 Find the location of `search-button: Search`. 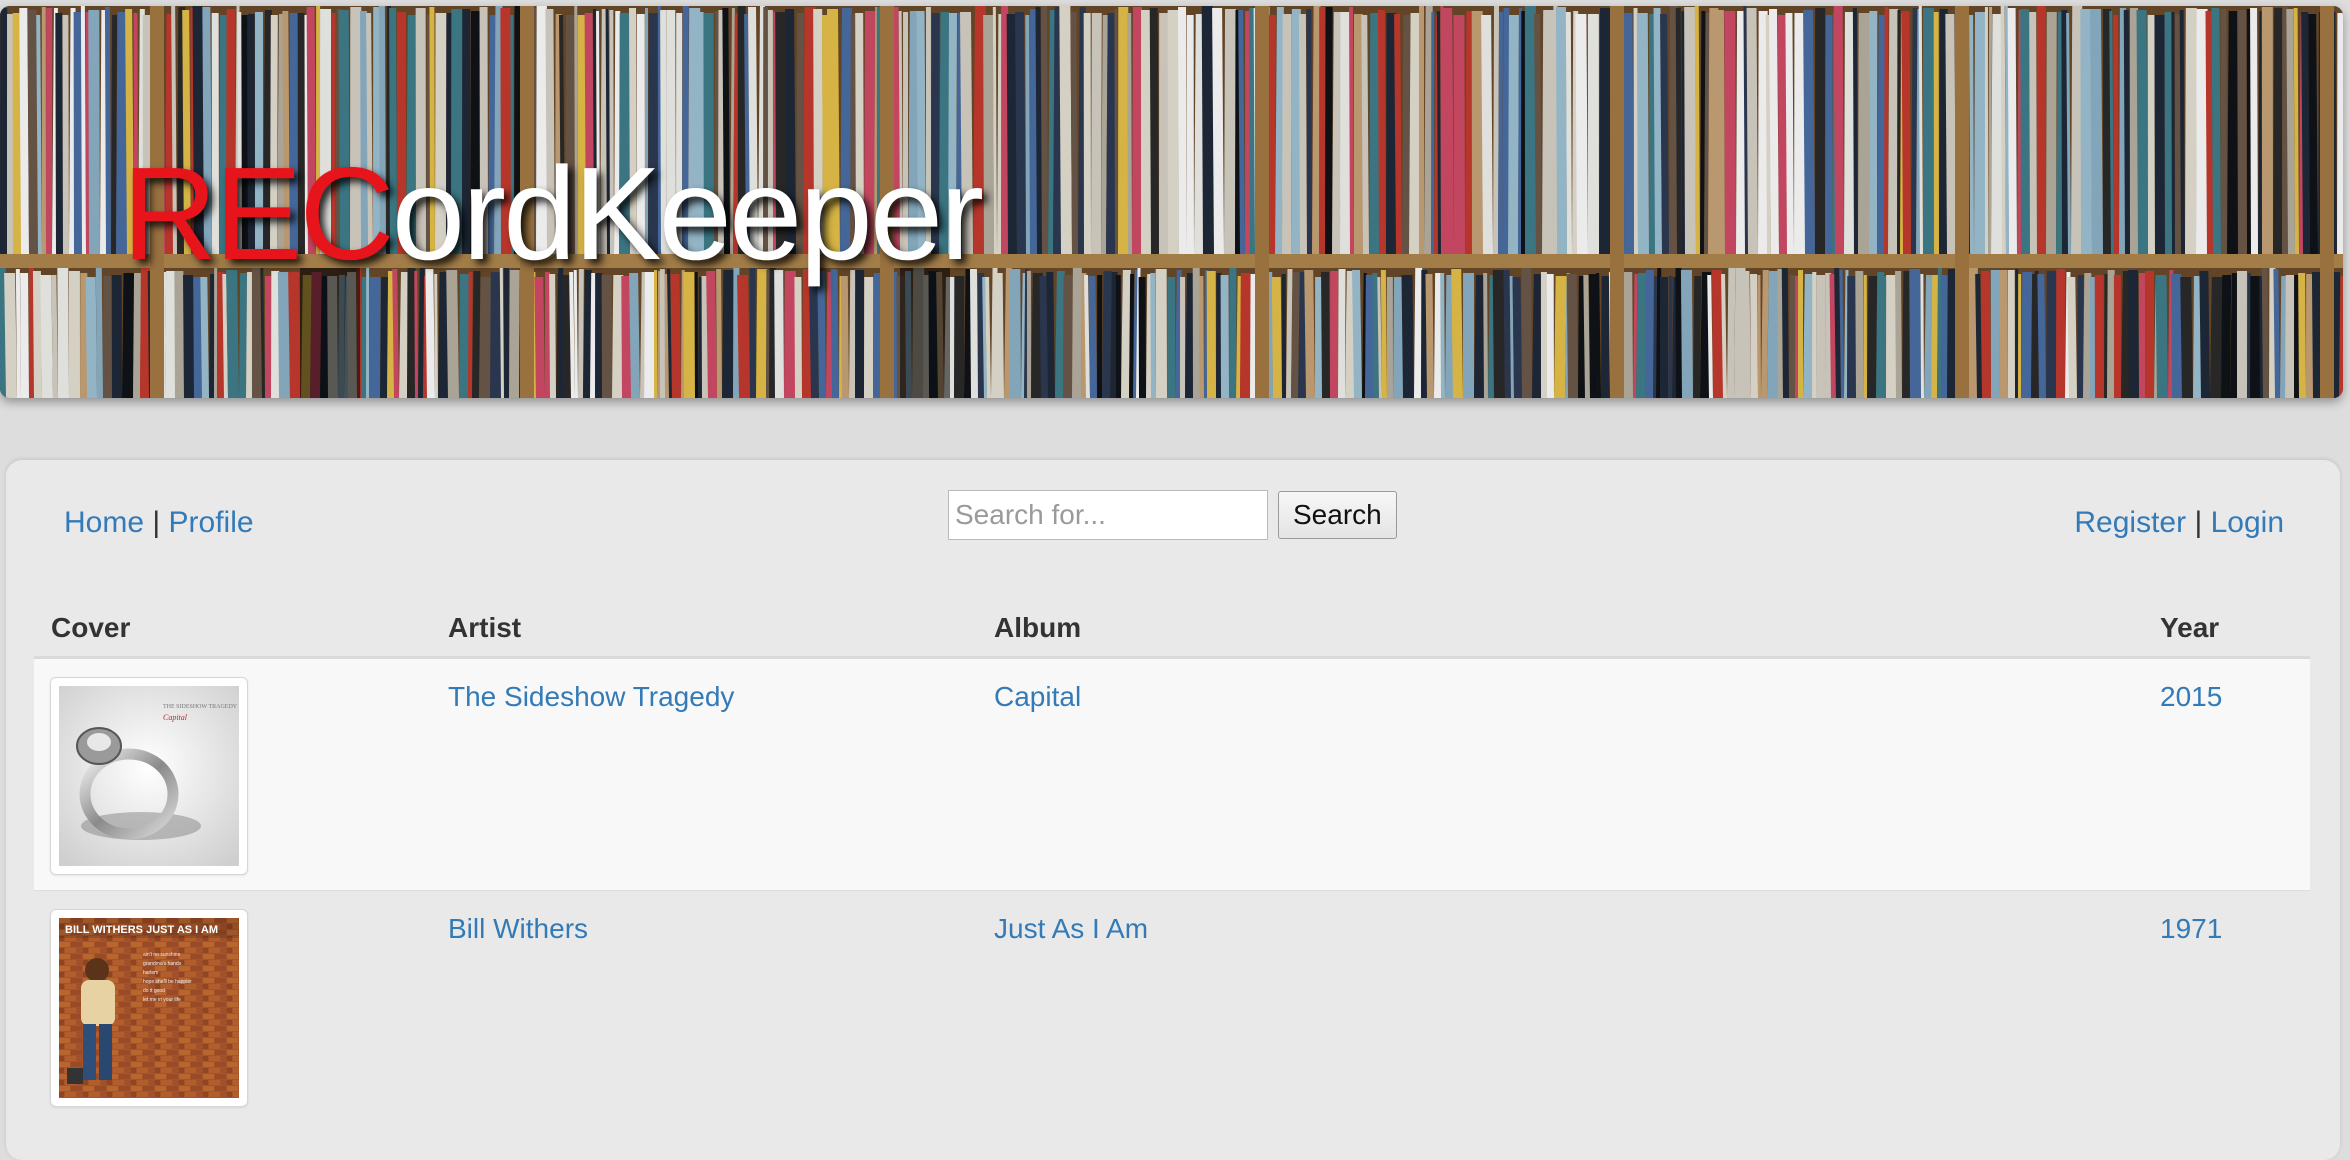

search-button: Search is located at coordinates (1337, 515).